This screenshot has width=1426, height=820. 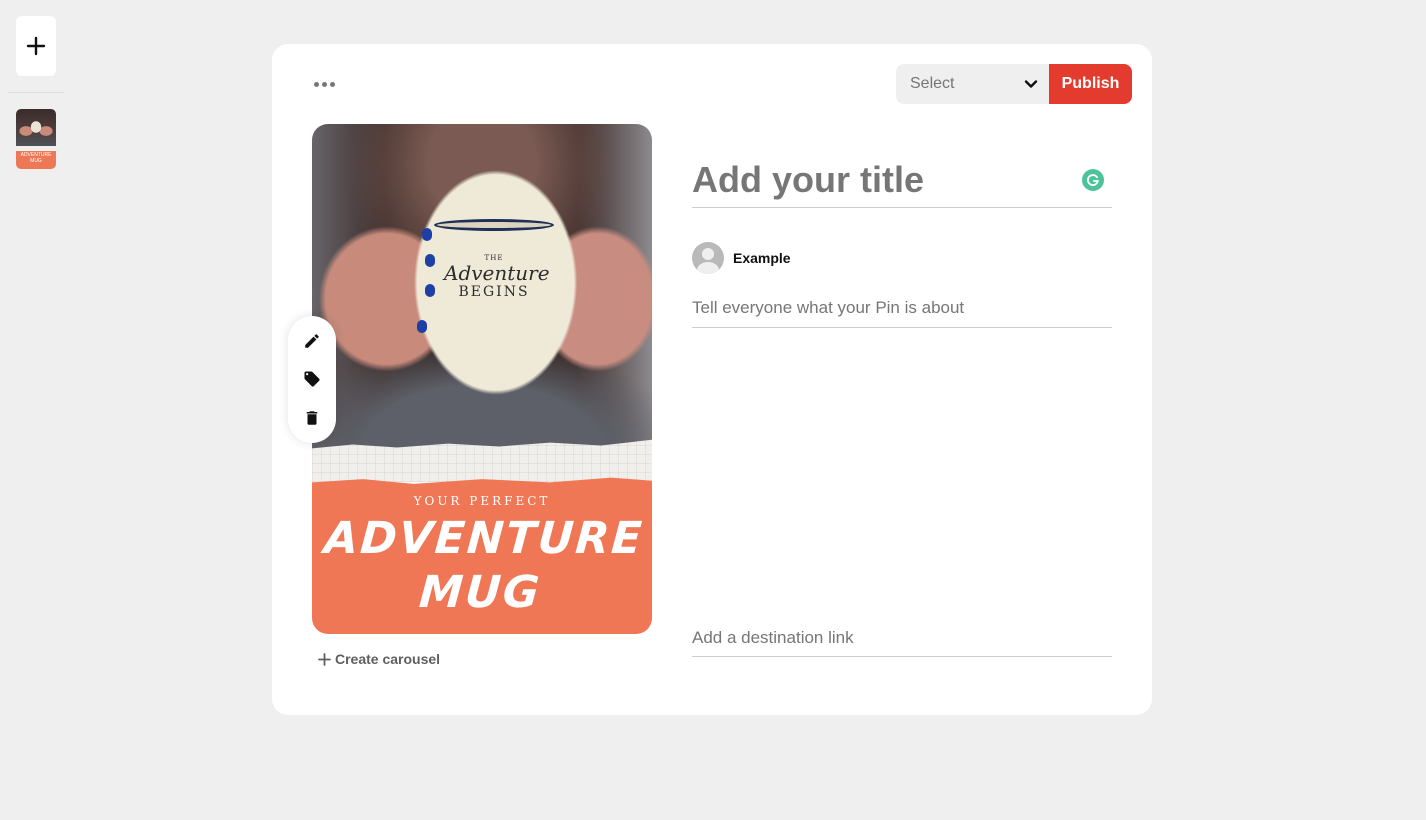 I want to click on thumbnail-photo, so click(x=36, y=129).